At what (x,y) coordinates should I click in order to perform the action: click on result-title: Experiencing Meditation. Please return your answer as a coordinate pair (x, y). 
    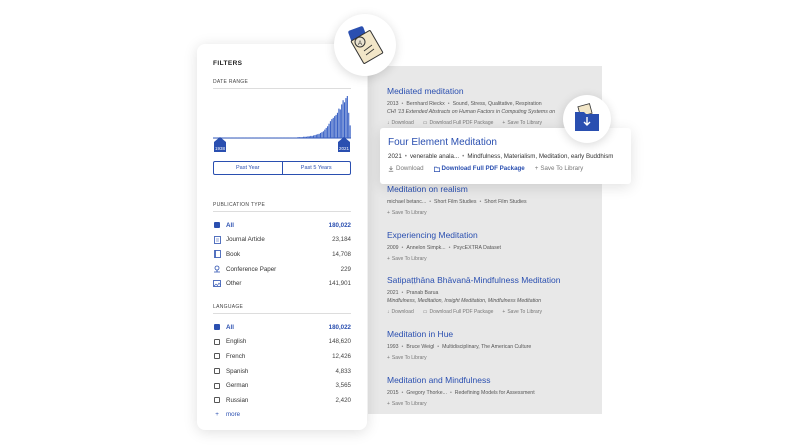
    Looking at the image, I should click on (494, 235).